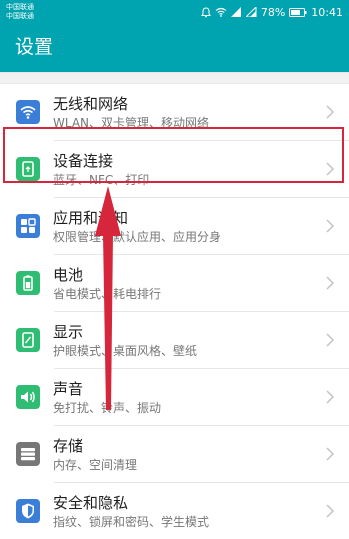 Image resolution: width=349 pixels, height=539 pixels. I want to click on settings-item-label: 无线和网络, so click(91, 103).